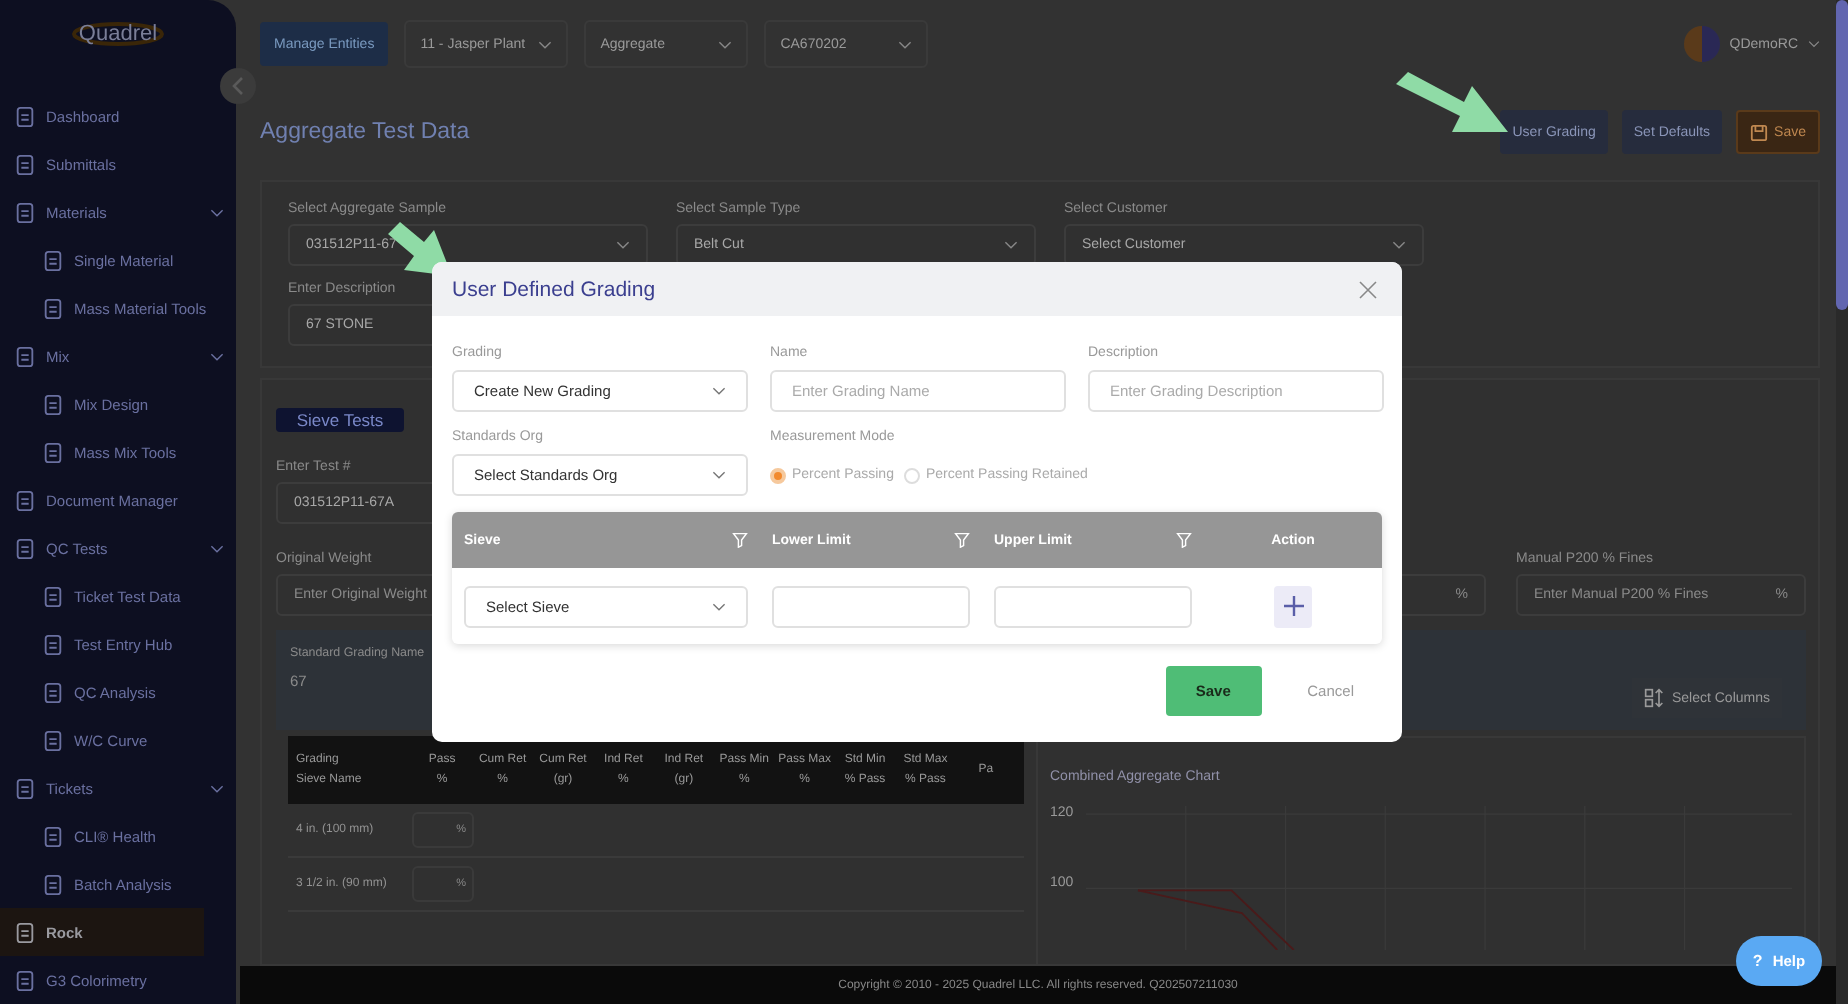  Describe the element at coordinates (1368, 289) in the screenshot. I see `close-icon` at that location.